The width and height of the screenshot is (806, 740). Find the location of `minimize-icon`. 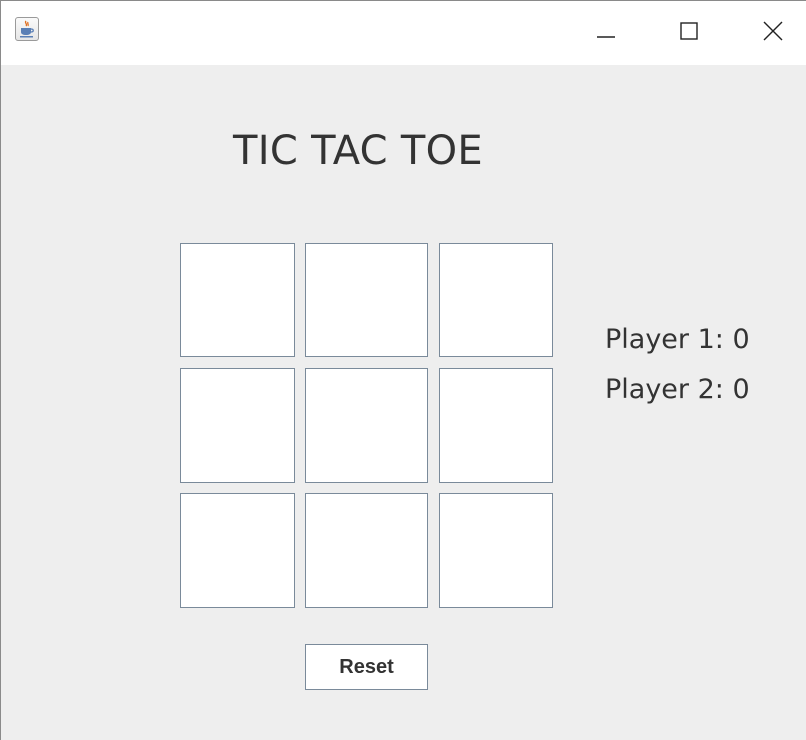

minimize-icon is located at coordinates (606, 37).